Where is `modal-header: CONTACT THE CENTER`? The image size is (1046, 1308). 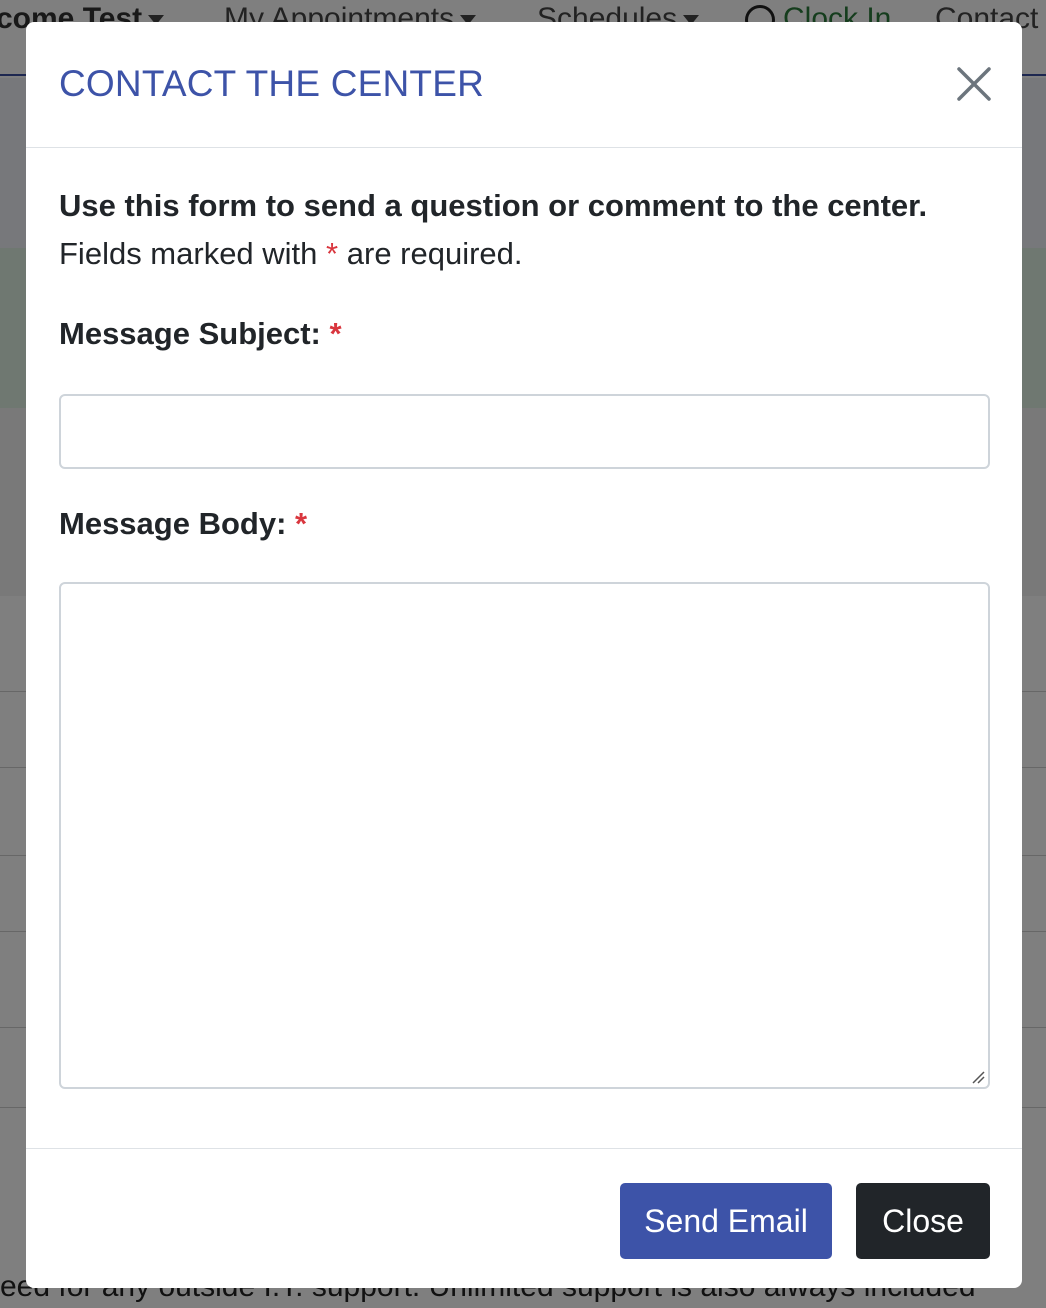 modal-header: CONTACT THE CENTER is located at coordinates (524, 85).